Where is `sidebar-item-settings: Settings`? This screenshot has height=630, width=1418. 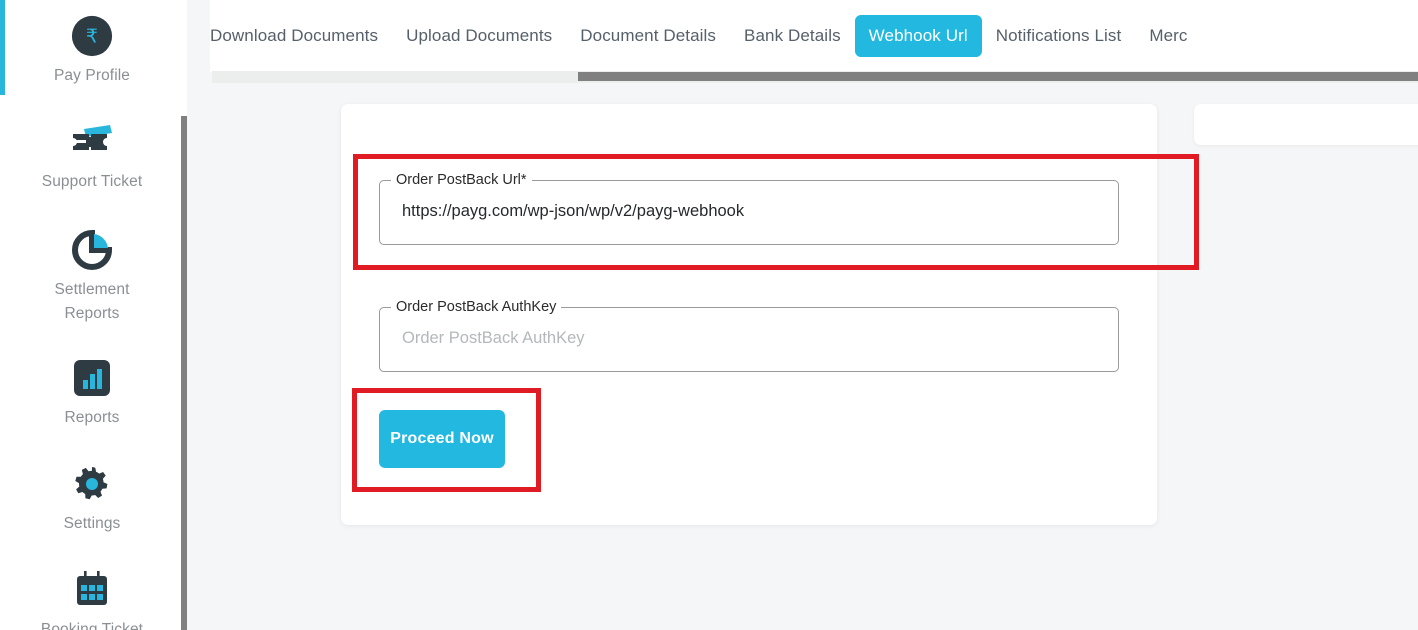
sidebar-item-settings: Settings is located at coordinates (92, 497).